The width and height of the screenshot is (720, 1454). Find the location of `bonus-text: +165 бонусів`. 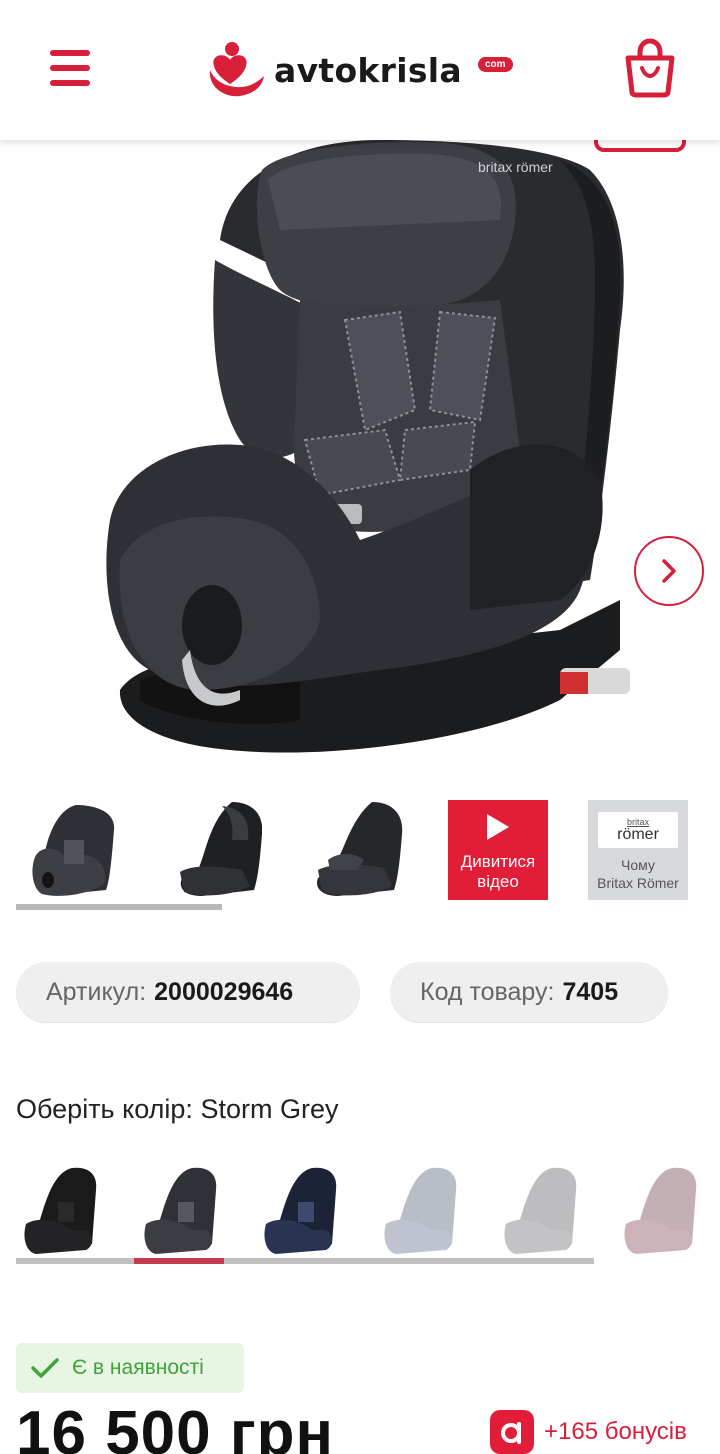

bonus-text: +165 бонусів is located at coordinates (615, 1431).